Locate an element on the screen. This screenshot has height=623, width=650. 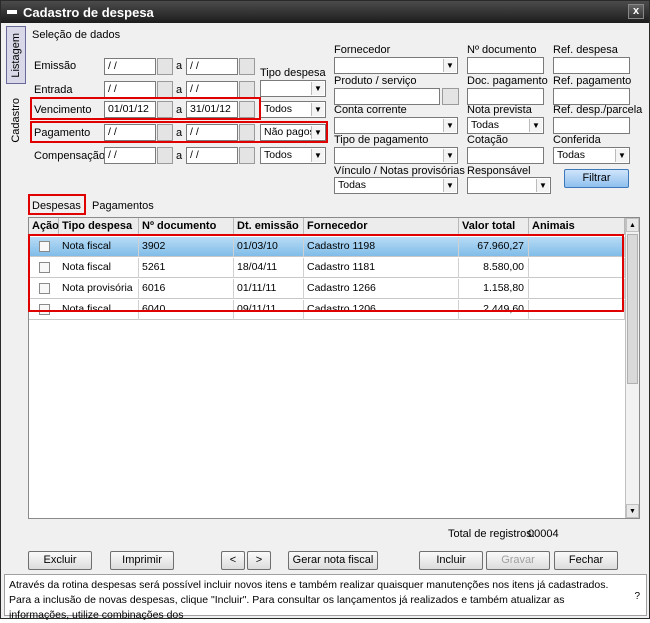
emissao-from-picker is located at coordinates (165, 66).